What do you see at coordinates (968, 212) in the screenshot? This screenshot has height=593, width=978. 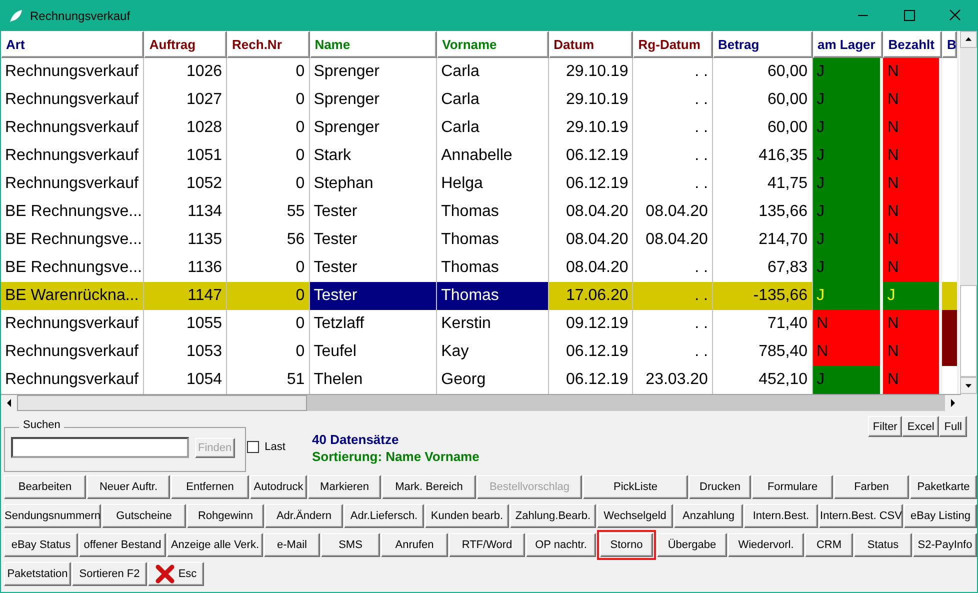 I see `vertical-scrollbar` at bounding box center [968, 212].